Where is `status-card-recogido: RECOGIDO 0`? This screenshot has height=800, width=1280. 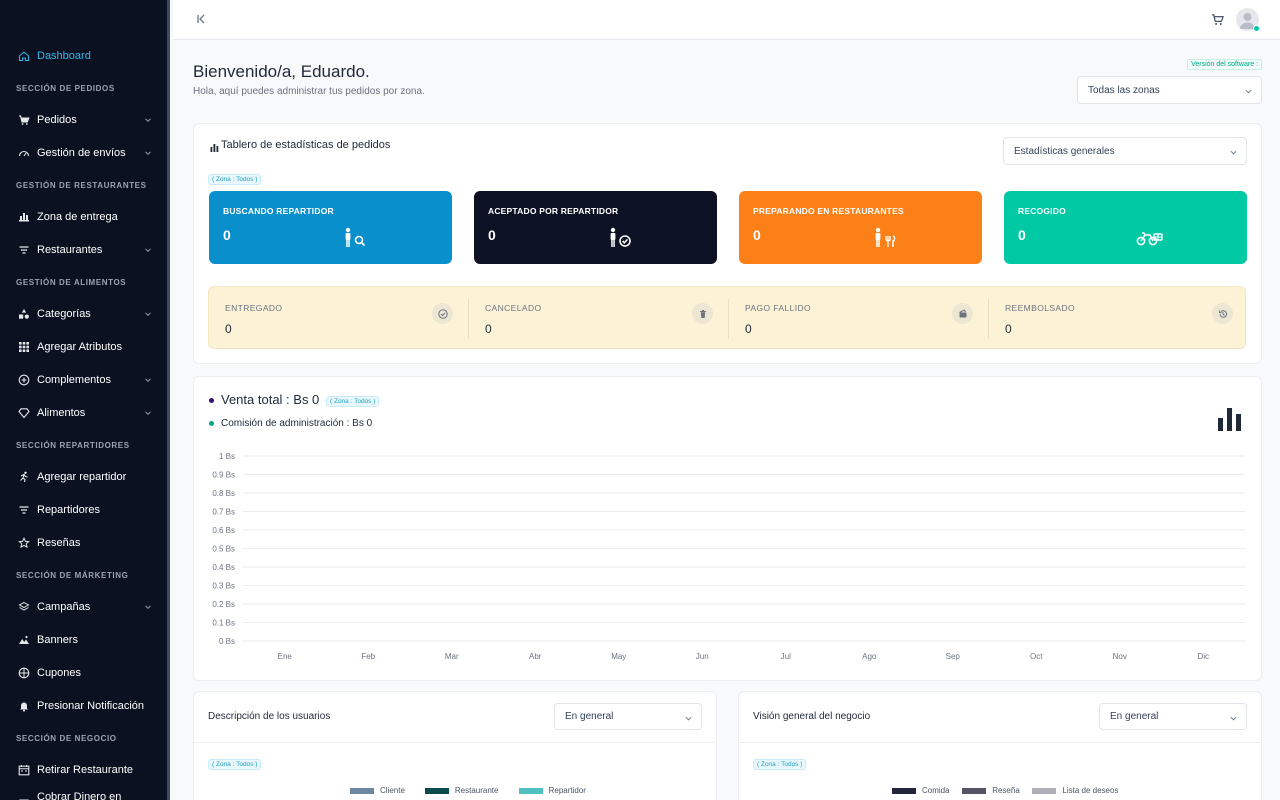
status-card-recogido: RECOGIDO 0 is located at coordinates (1125, 227).